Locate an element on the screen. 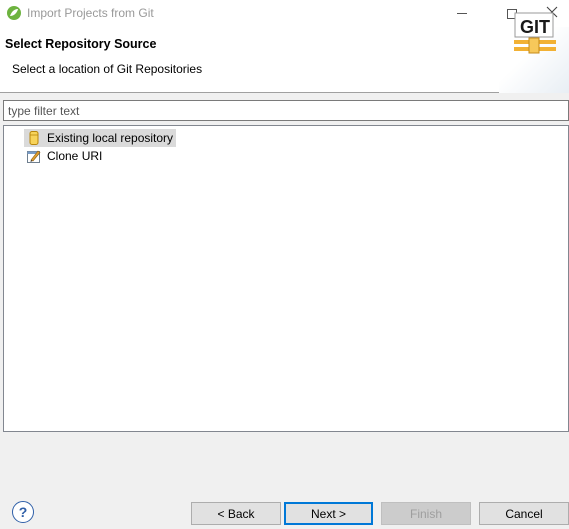  minimize-button is located at coordinates (462, 13).